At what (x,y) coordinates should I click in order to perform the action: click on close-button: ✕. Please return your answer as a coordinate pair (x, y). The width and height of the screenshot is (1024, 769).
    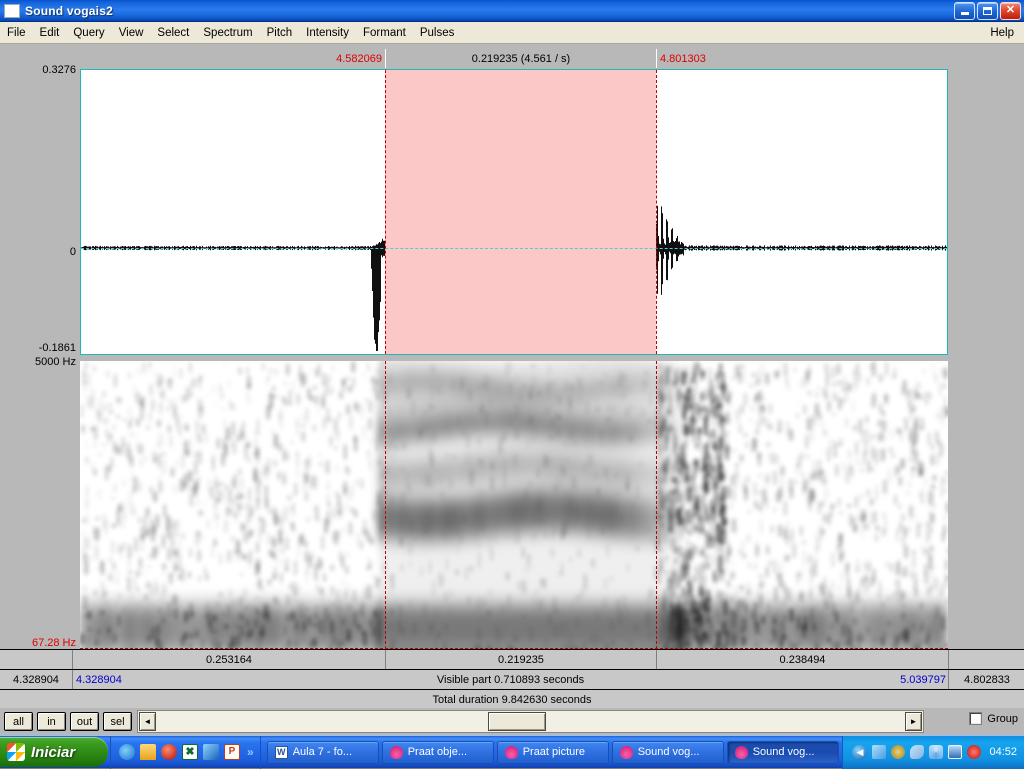
    Looking at the image, I should click on (1010, 11).